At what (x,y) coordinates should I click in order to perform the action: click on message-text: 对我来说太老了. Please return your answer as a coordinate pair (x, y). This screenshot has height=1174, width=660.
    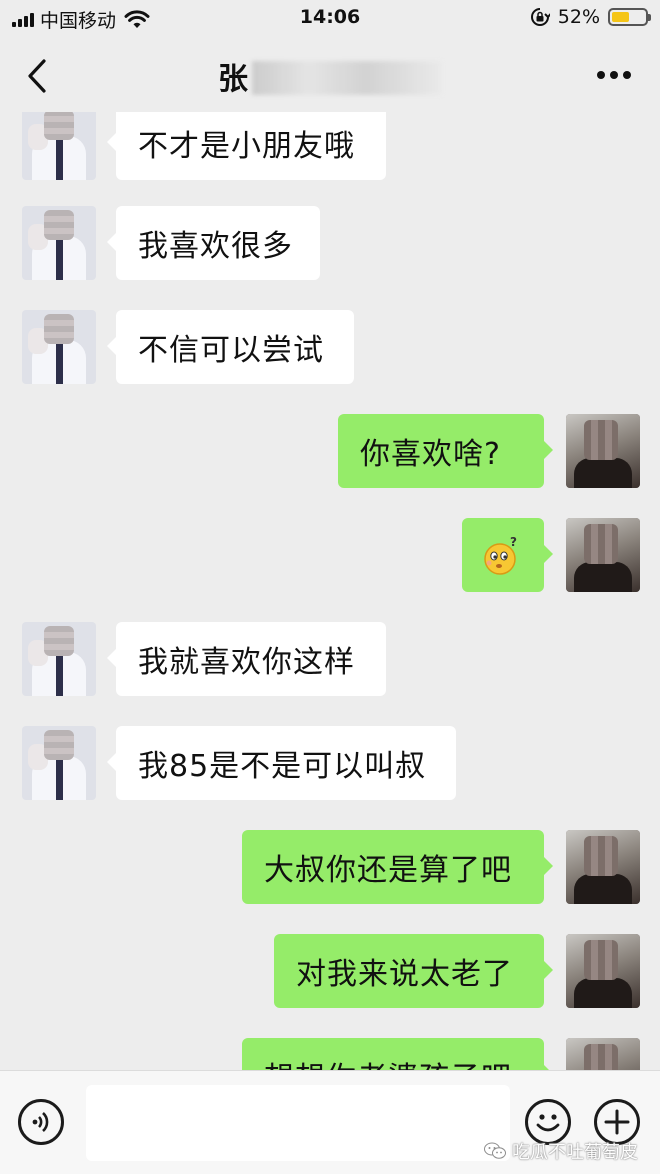
    Looking at the image, I should click on (404, 974).